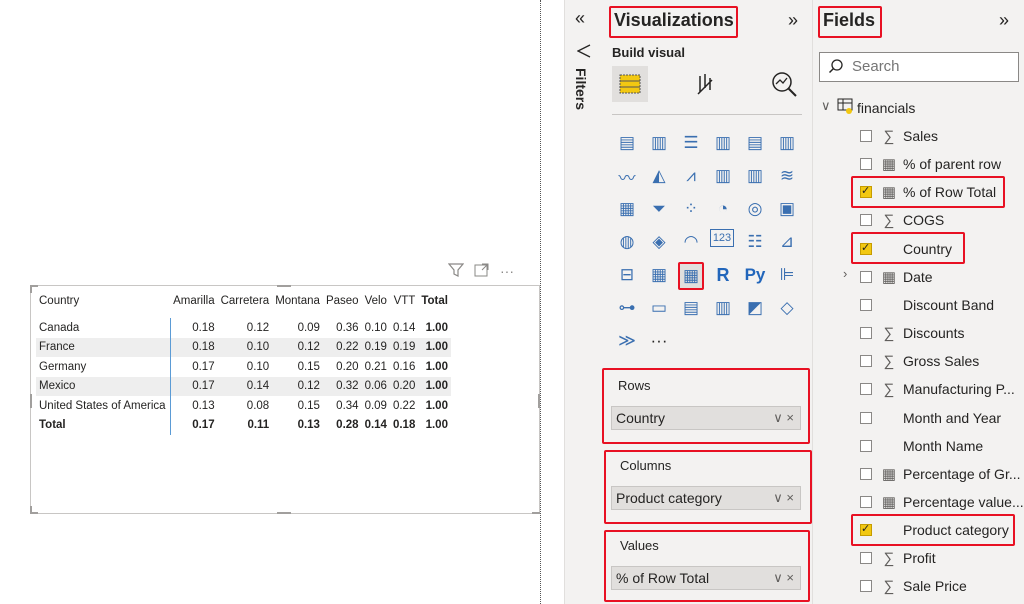 This screenshot has width=1024, height=604. What do you see at coordinates (918, 446) in the screenshot?
I see `field-item: Month Name` at bounding box center [918, 446].